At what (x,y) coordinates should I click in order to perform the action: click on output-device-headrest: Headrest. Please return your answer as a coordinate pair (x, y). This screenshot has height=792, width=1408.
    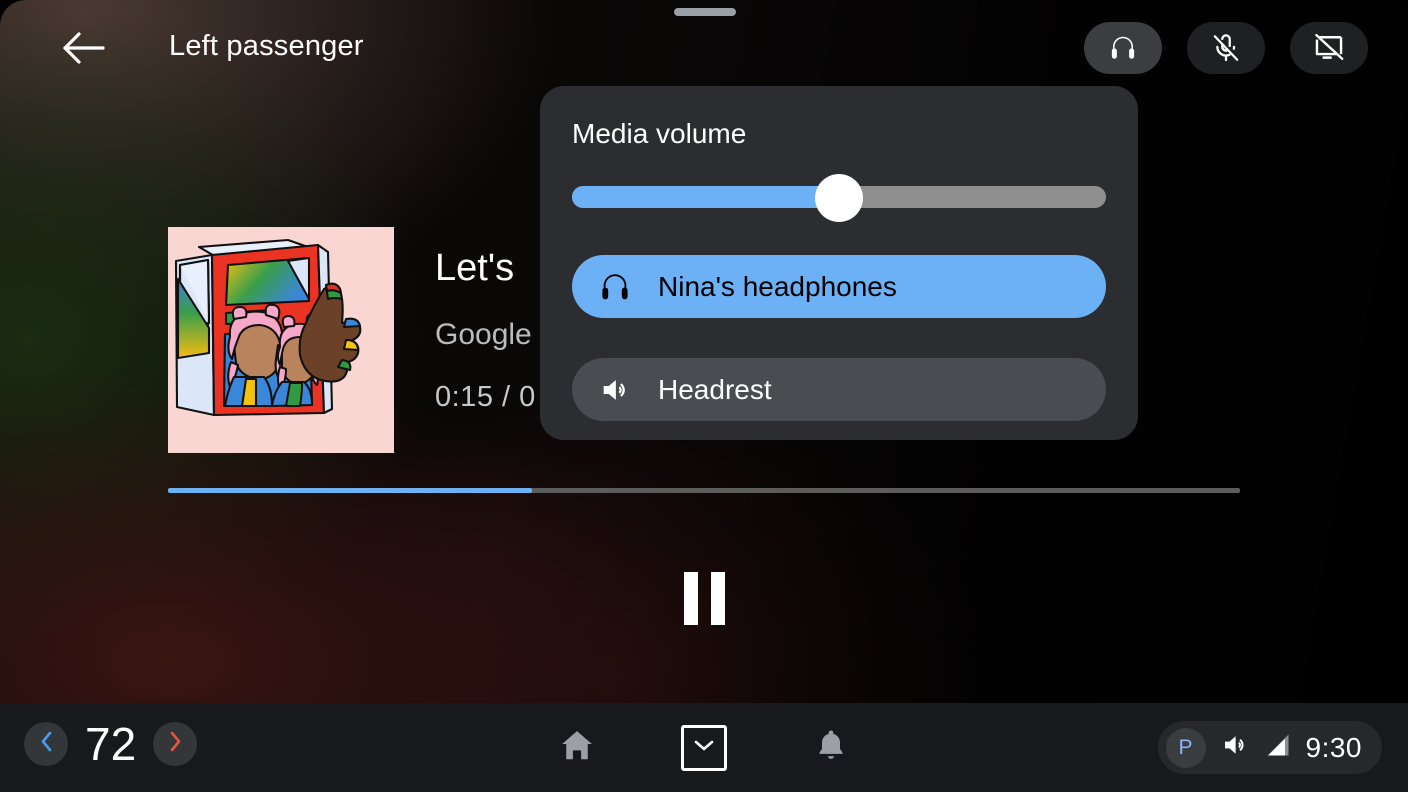
    Looking at the image, I should click on (839, 389).